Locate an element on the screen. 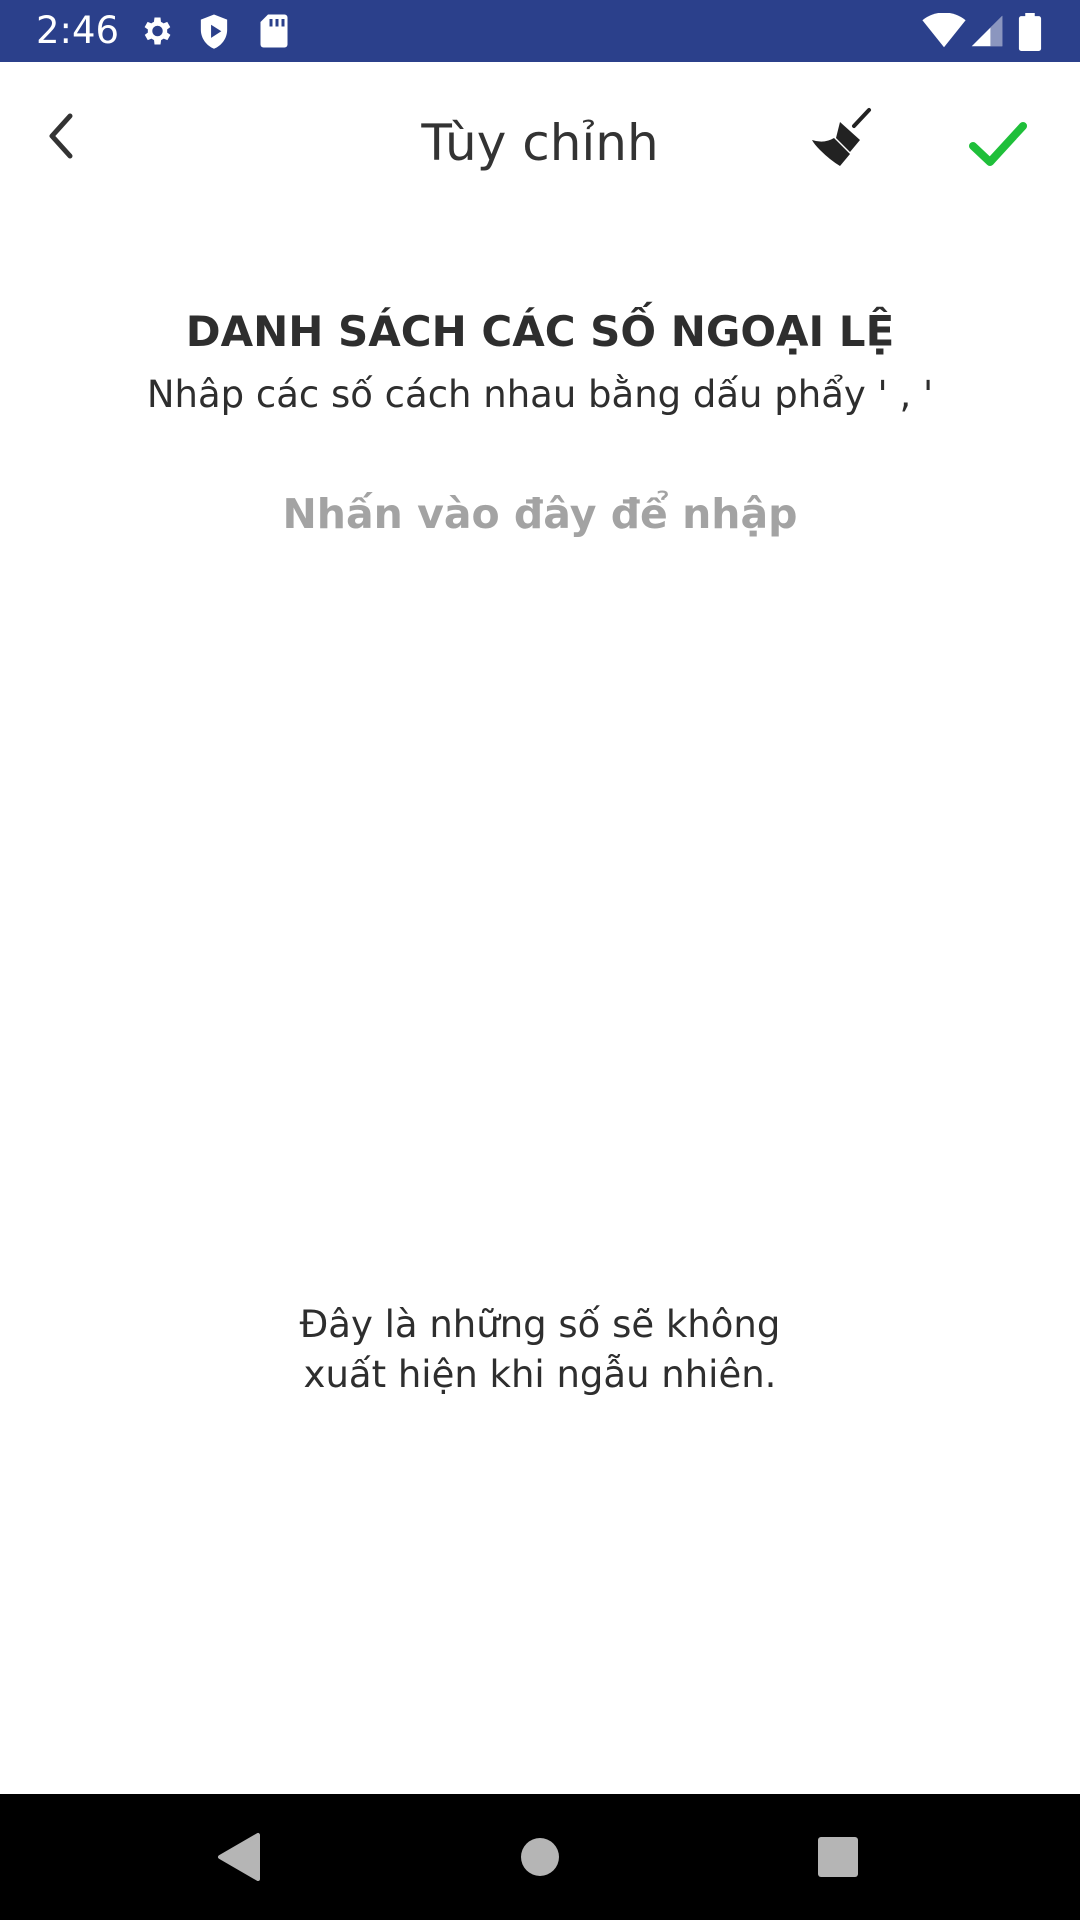 The image size is (1080, 1920). clear-button is located at coordinates (840, 140).